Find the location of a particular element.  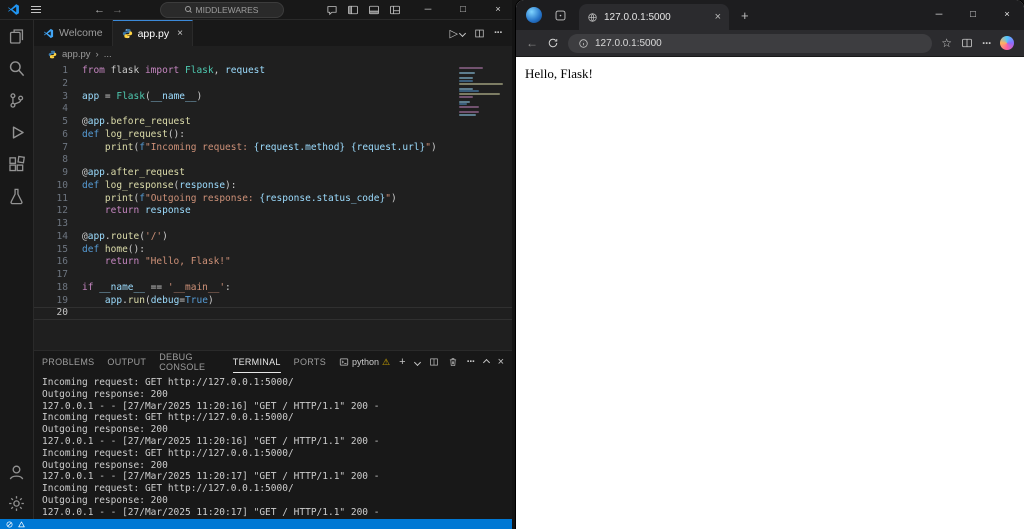

code-line: 8 is located at coordinates (273, 160).